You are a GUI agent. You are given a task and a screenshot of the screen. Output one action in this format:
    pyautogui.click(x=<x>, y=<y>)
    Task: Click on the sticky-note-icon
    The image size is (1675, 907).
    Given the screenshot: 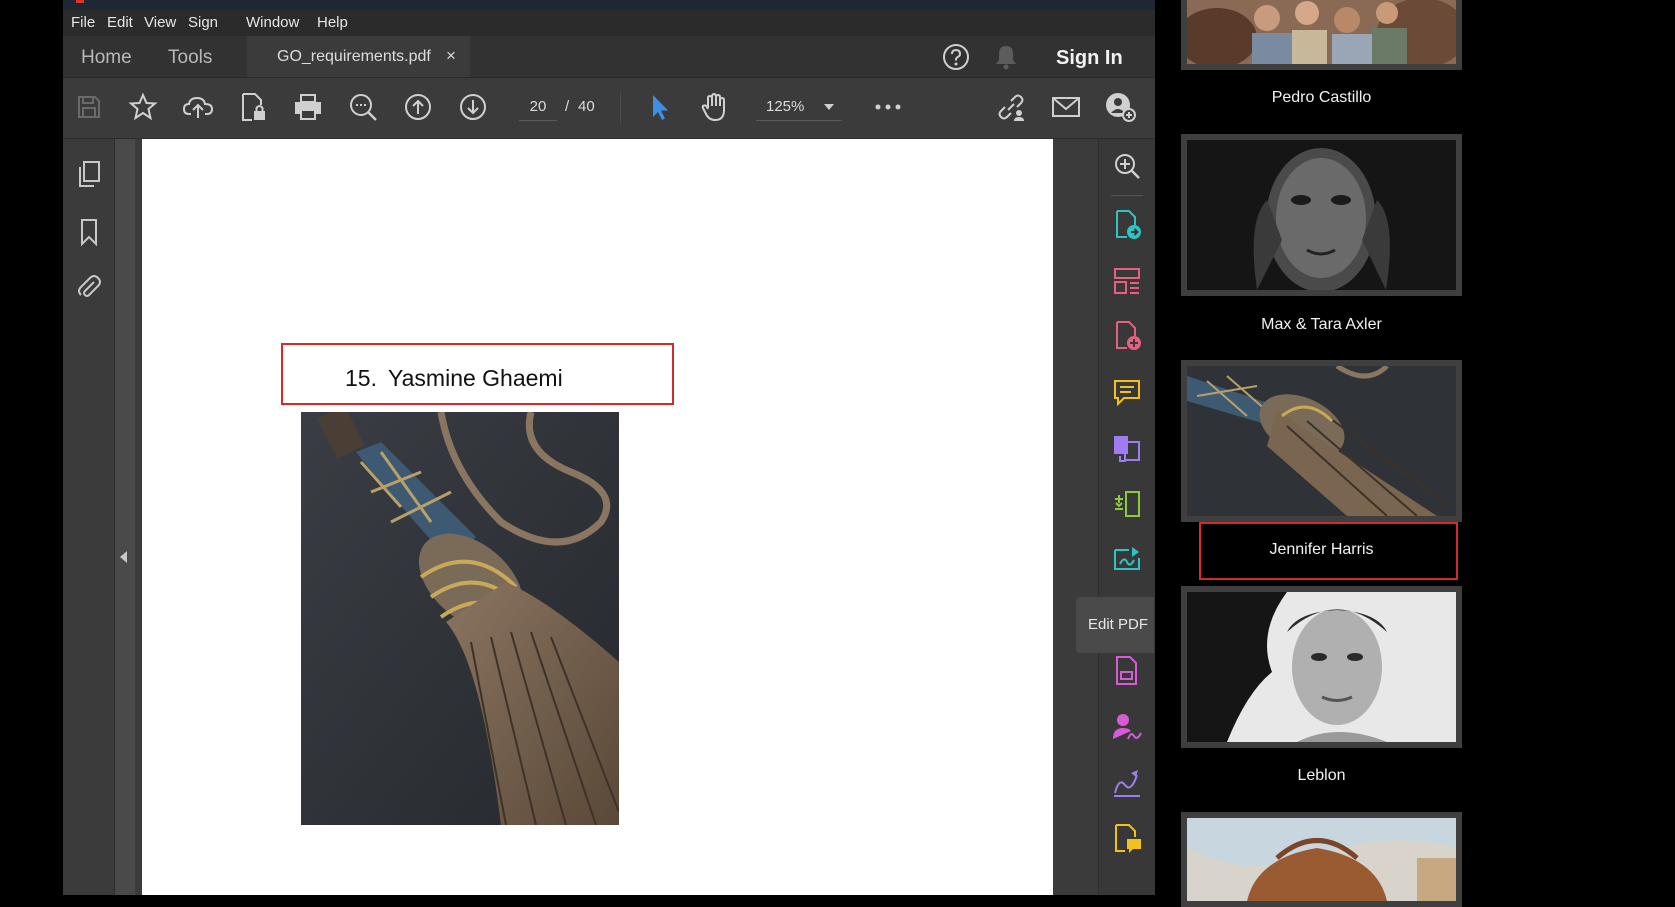 What is the action you would take?
    pyautogui.click(x=1127, y=839)
    